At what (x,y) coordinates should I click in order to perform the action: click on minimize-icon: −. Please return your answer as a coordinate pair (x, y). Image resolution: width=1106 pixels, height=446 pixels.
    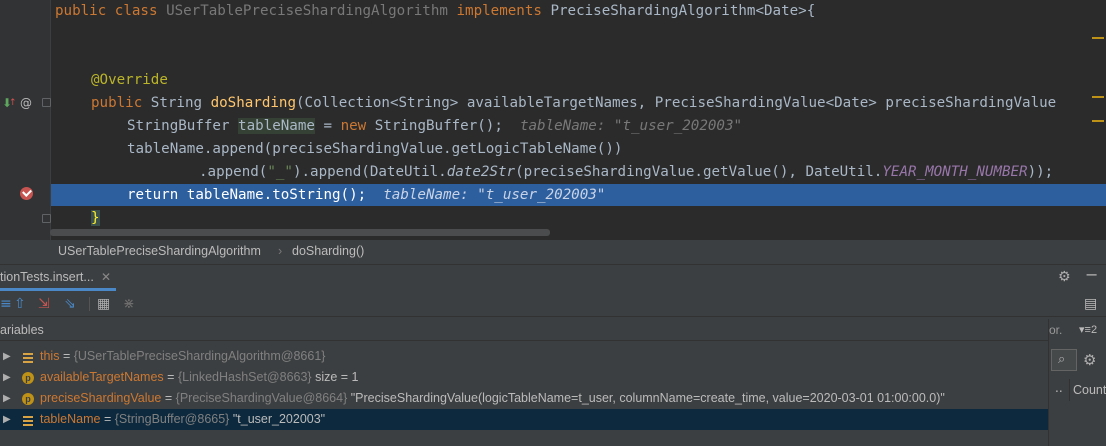
    Looking at the image, I should click on (1091, 275).